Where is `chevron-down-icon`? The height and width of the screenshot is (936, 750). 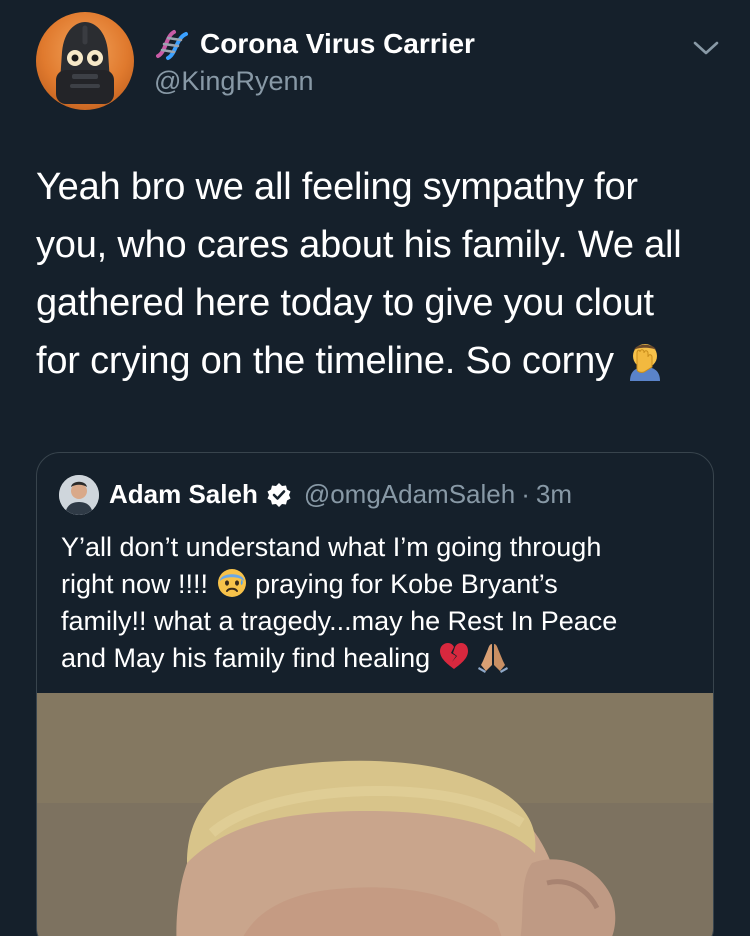 chevron-down-icon is located at coordinates (706, 48).